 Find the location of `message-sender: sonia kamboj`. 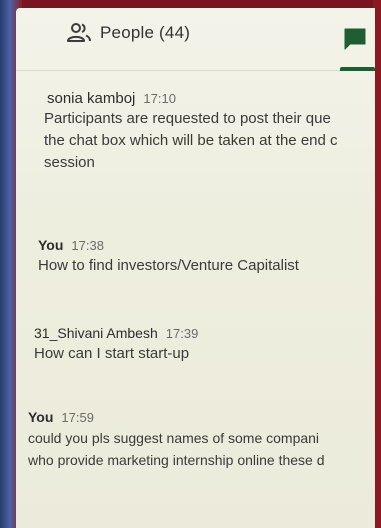

message-sender: sonia kamboj is located at coordinates (91, 98).